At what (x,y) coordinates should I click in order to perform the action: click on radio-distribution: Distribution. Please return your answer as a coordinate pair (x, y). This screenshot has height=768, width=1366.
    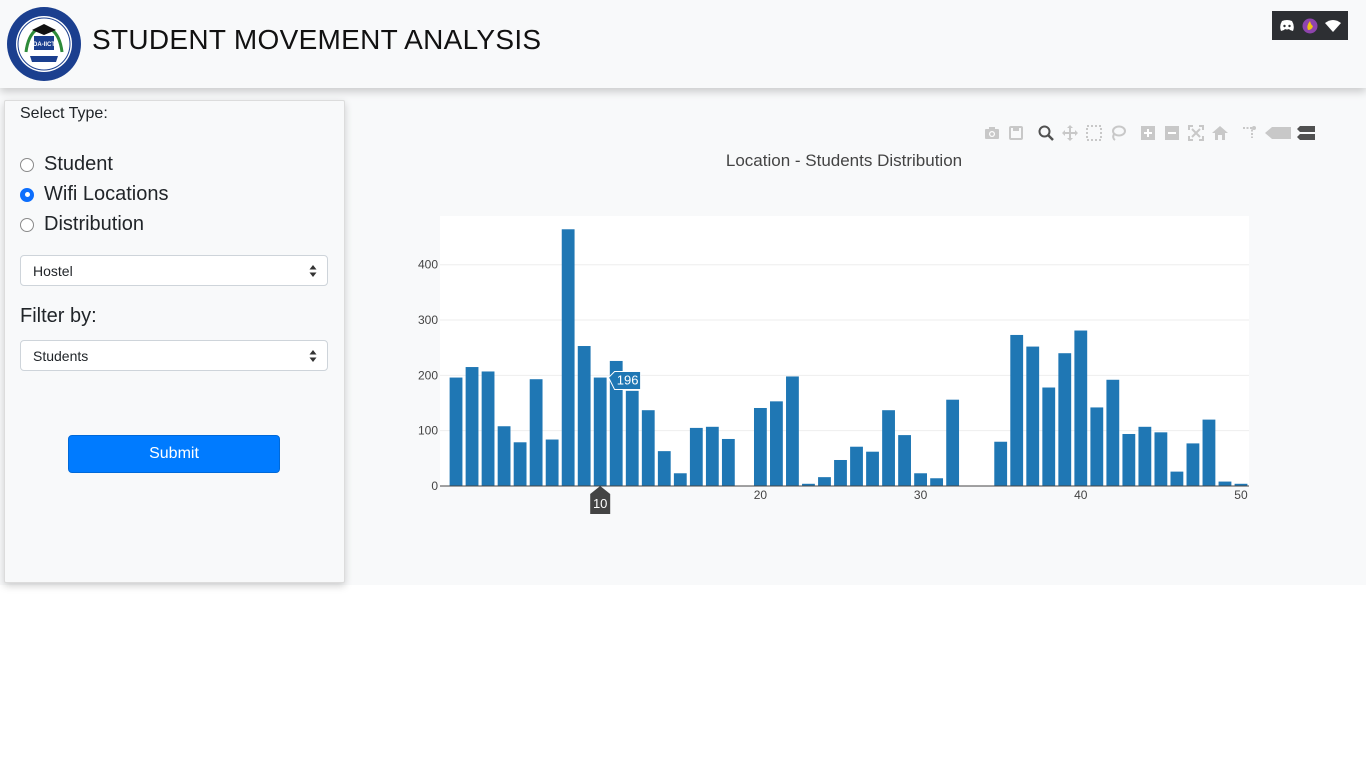
    Looking at the image, I should click on (82, 224).